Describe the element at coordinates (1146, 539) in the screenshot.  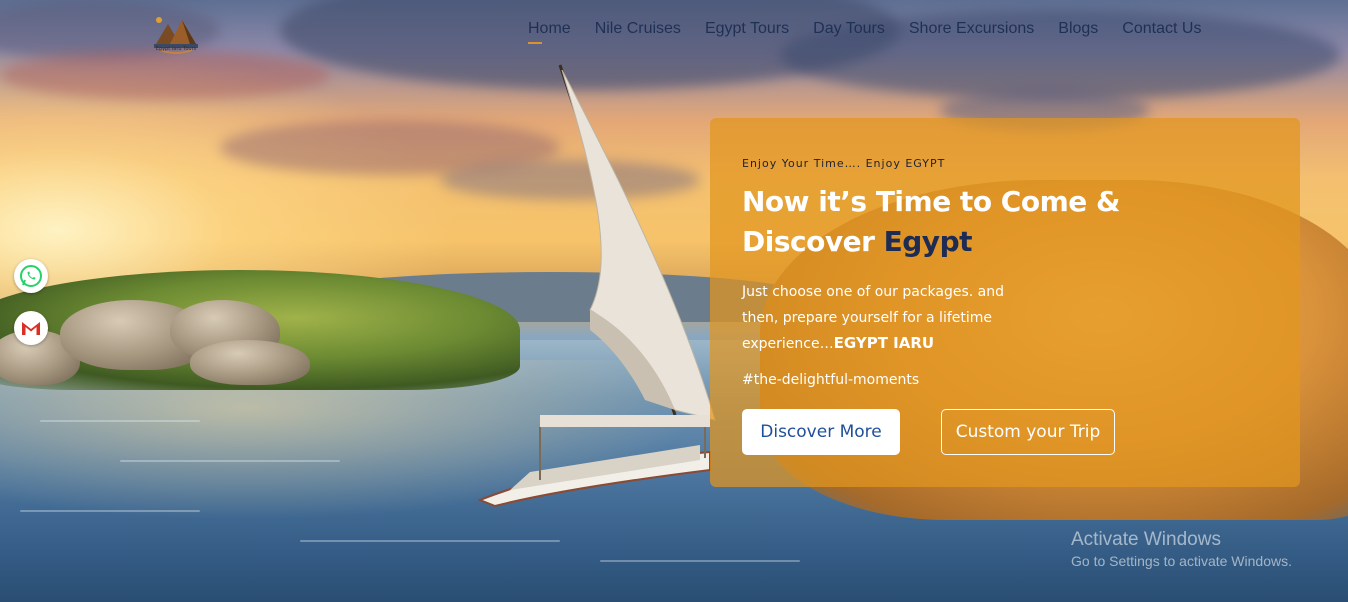
I see `windows-watermark-title: Activate Windows` at that location.